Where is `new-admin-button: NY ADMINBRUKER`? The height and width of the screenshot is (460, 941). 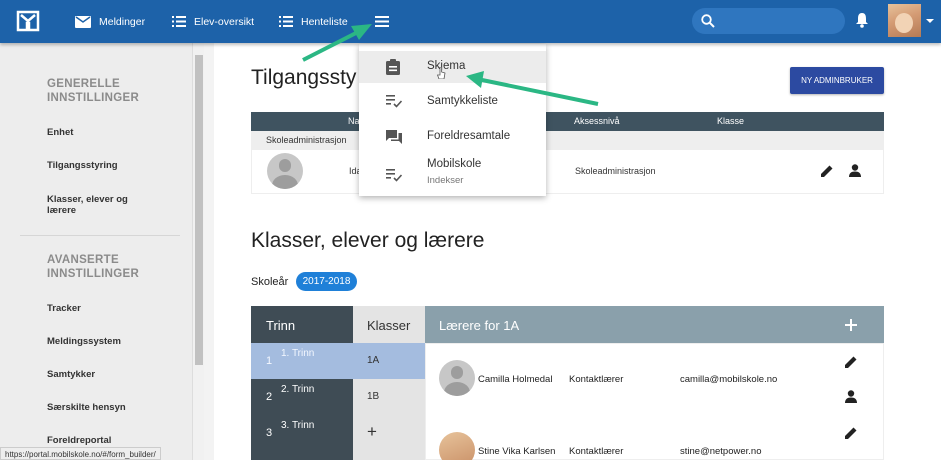 new-admin-button: NY ADMINBRUKER is located at coordinates (837, 80).